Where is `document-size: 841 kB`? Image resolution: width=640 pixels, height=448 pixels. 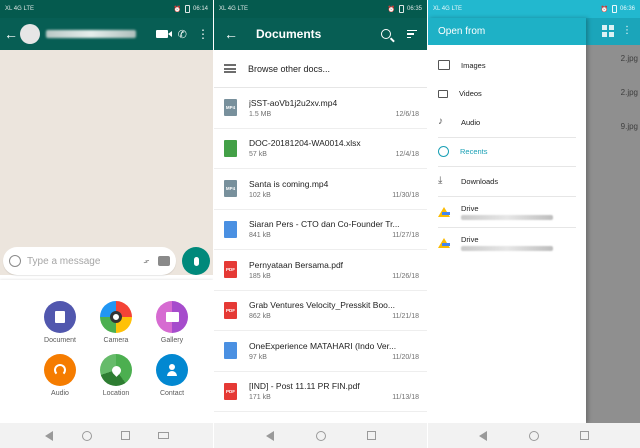
document-size: 841 kB is located at coordinates (260, 236).